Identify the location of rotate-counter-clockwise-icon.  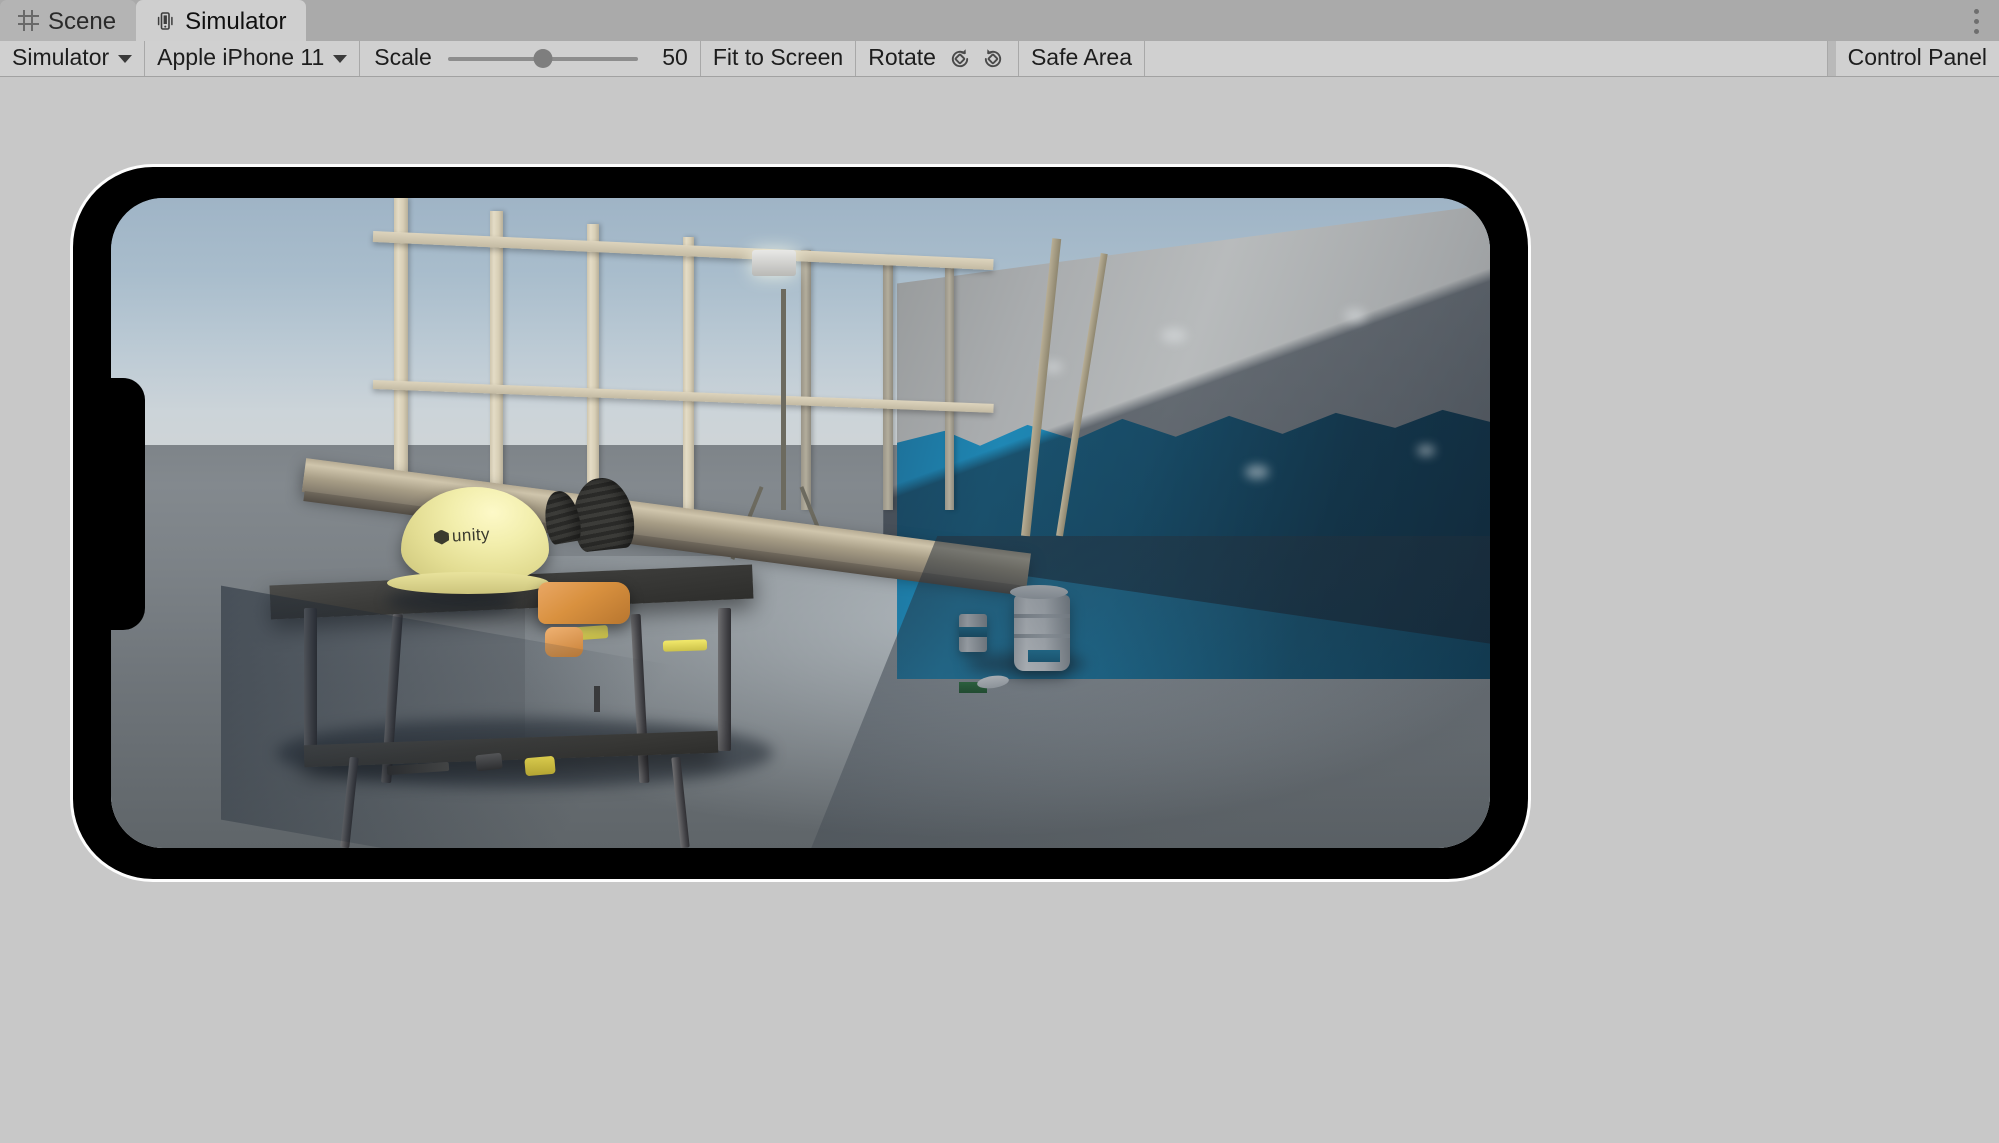
(960, 59).